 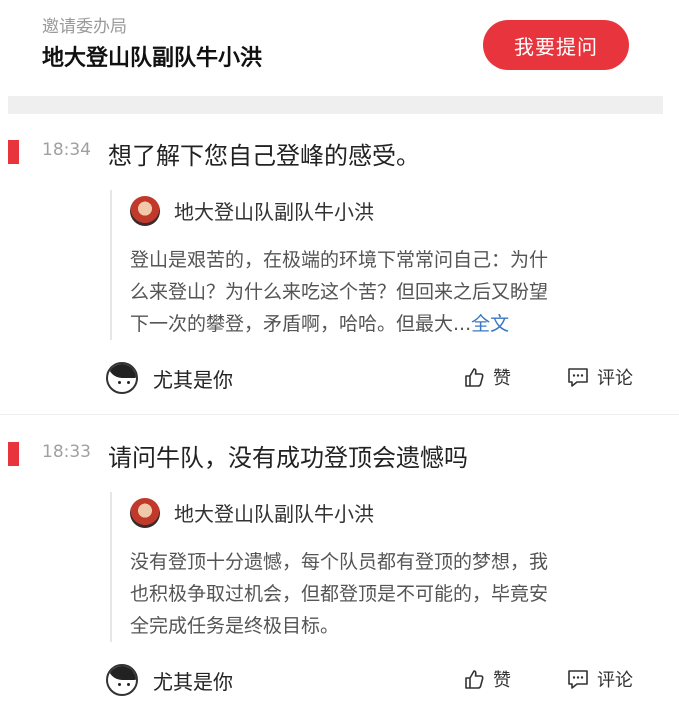 I want to click on ask-question-button: 我要提问, so click(x=556, y=45).